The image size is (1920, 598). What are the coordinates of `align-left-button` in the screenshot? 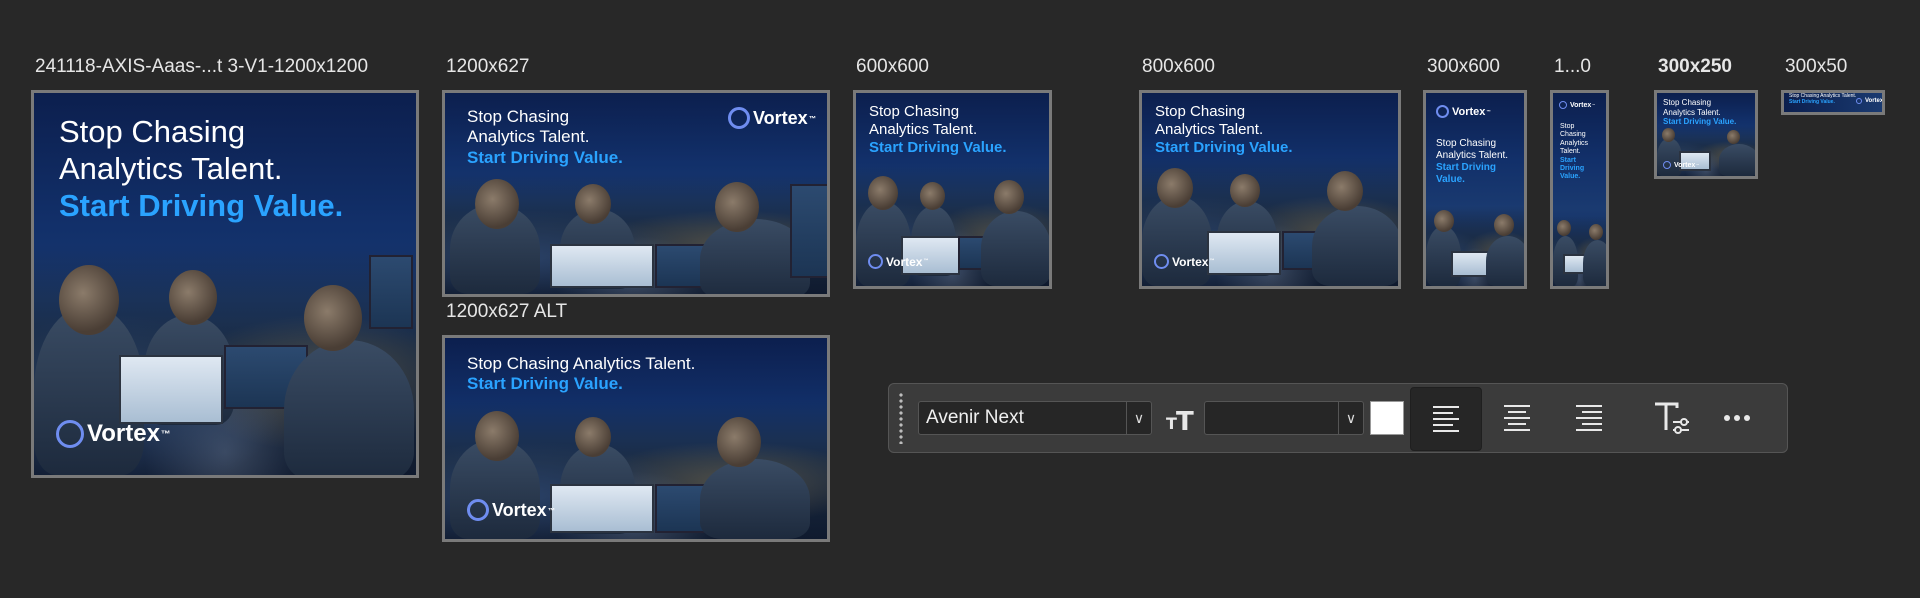 It's located at (1446, 419).